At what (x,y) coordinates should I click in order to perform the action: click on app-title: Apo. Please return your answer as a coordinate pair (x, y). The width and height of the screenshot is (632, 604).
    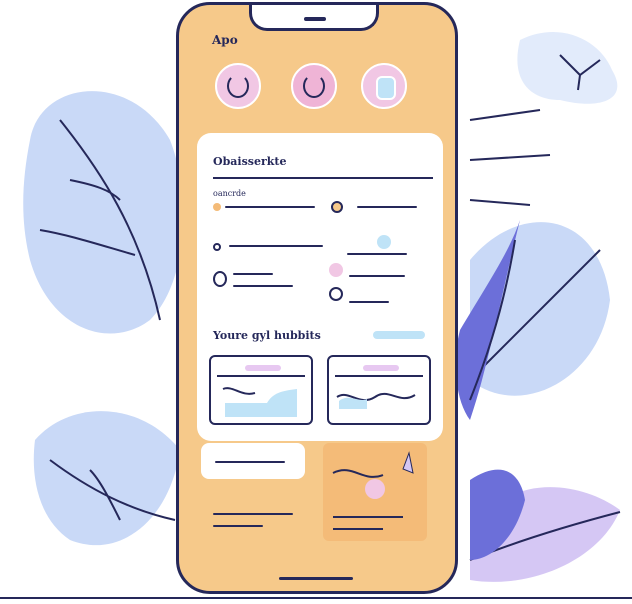
    Looking at the image, I should click on (225, 40).